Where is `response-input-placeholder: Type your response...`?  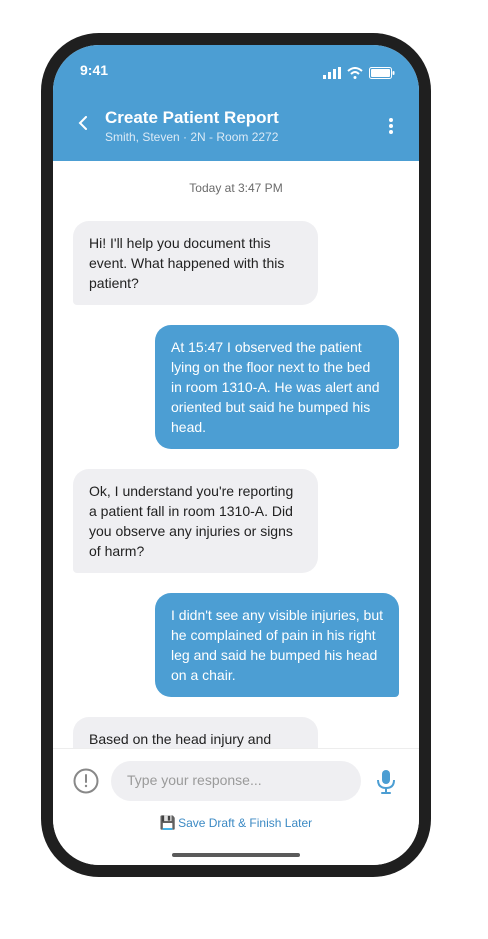 response-input-placeholder: Type your response... is located at coordinates (194, 780).